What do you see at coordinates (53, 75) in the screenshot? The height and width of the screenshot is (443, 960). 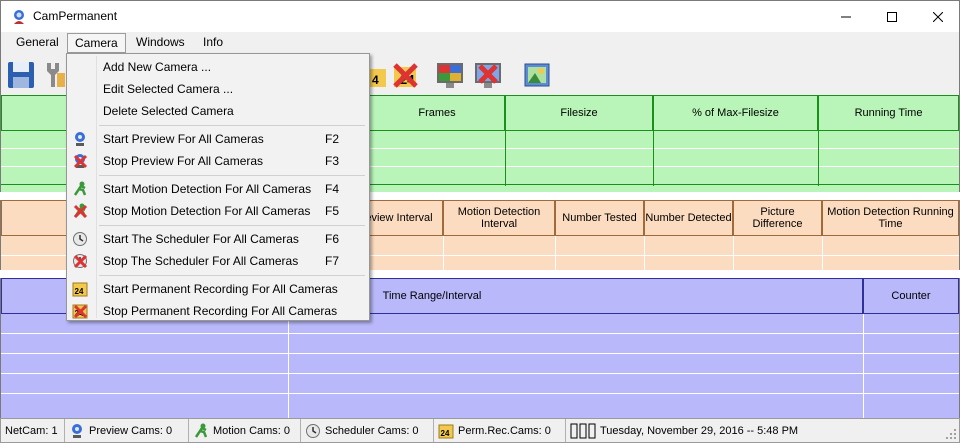 I see `settings-wrench-icon` at bounding box center [53, 75].